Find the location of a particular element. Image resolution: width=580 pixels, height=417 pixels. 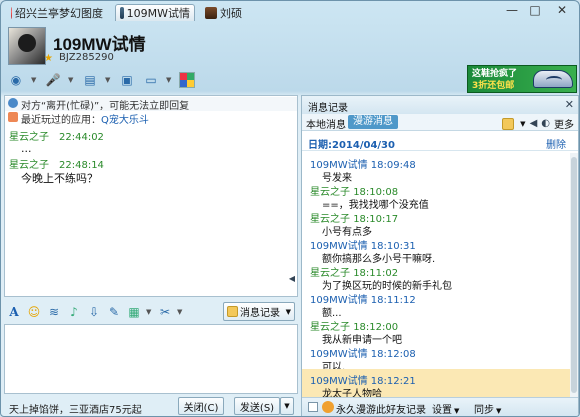

history-entry: 109MW试情 18:09:48 号发来 is located at coordinates (436, 168).